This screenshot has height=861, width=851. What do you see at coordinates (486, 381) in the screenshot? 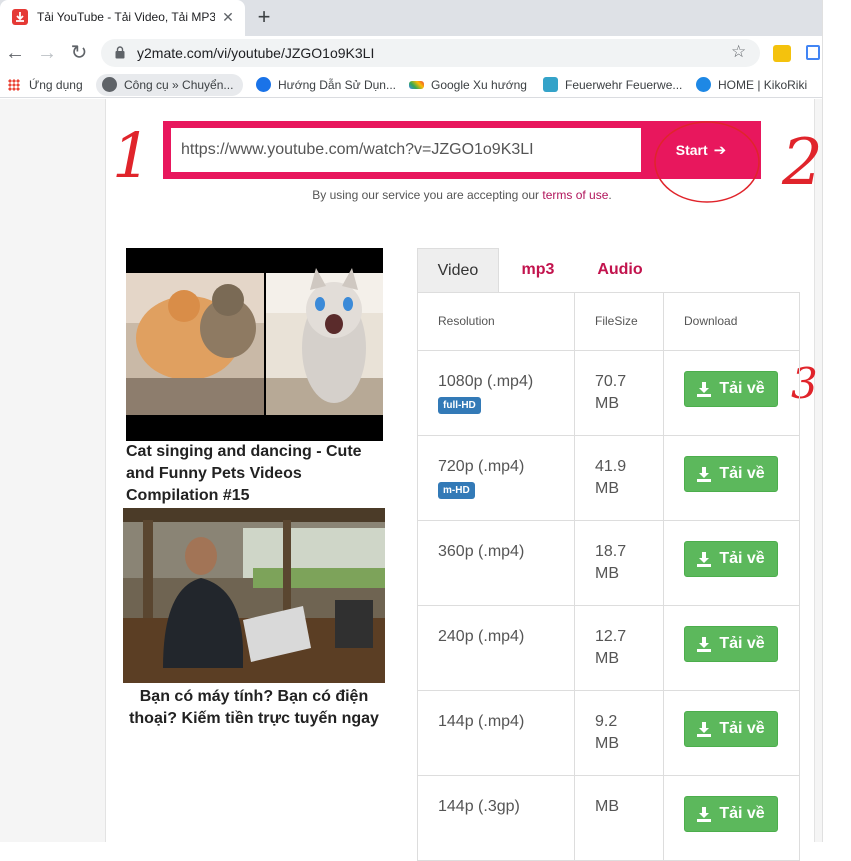
I see `resolution-text: 1080p (.mp4)` at bounding box center [486, 381].